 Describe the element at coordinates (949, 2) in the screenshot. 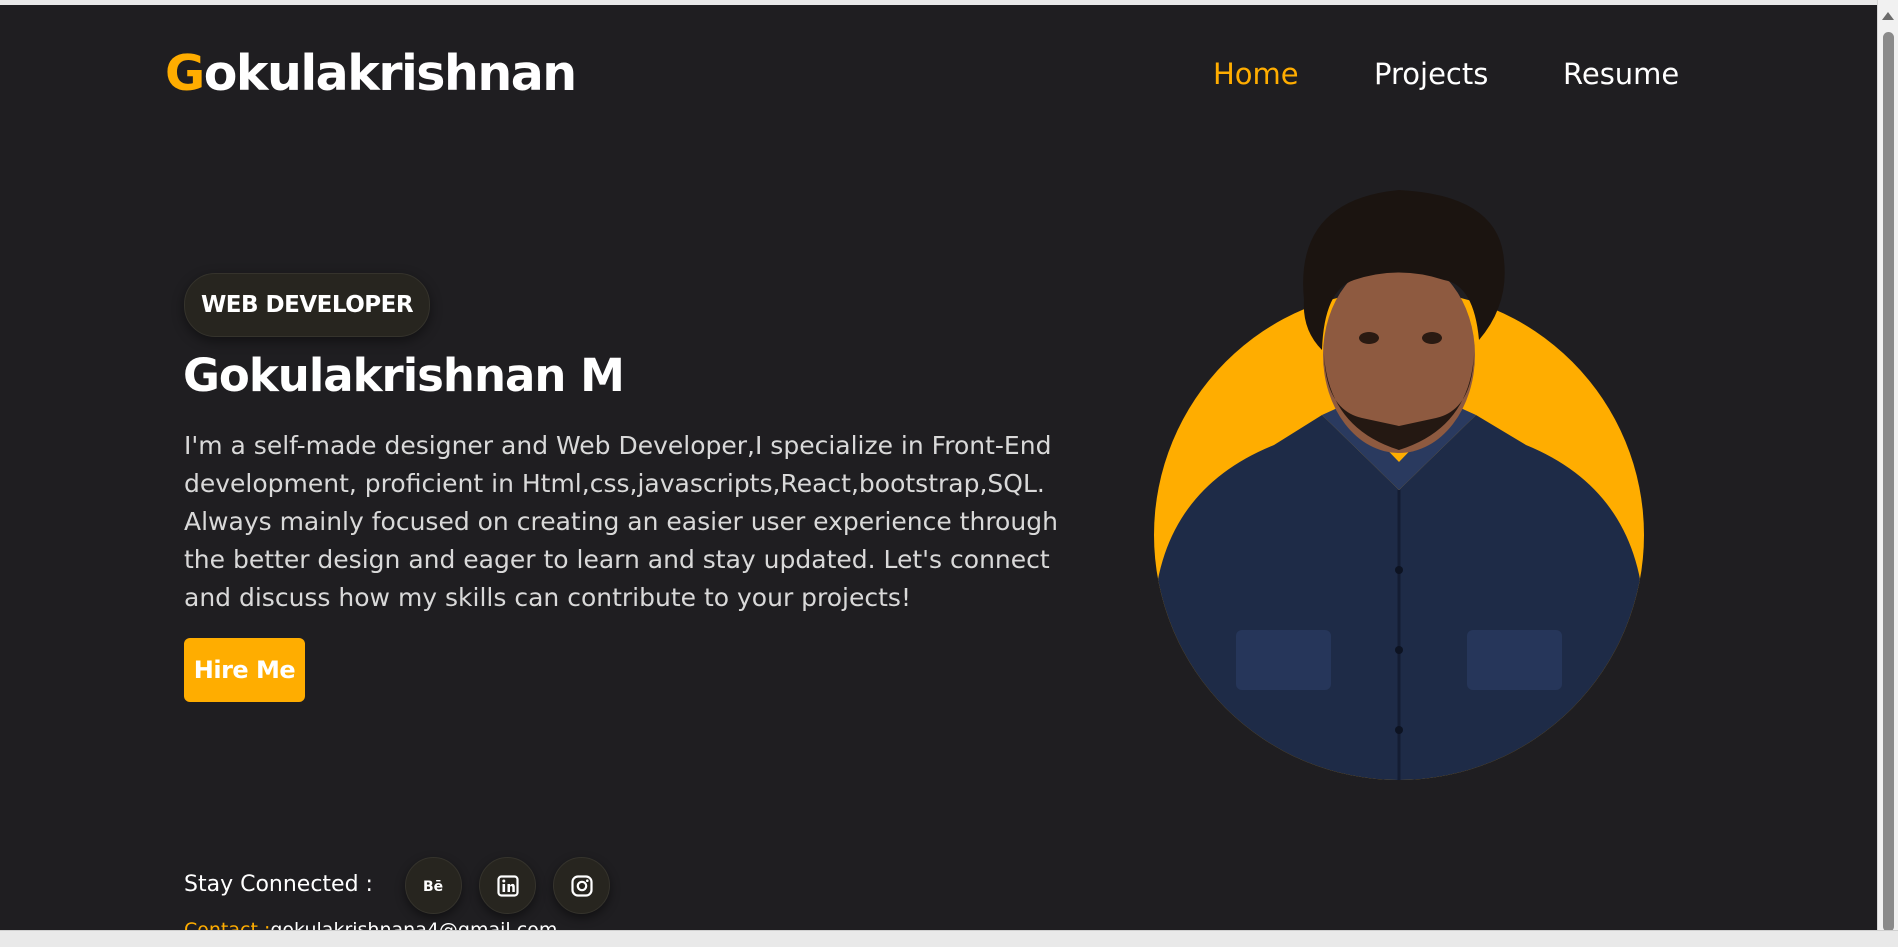

I see `window-top-edge` at that location.